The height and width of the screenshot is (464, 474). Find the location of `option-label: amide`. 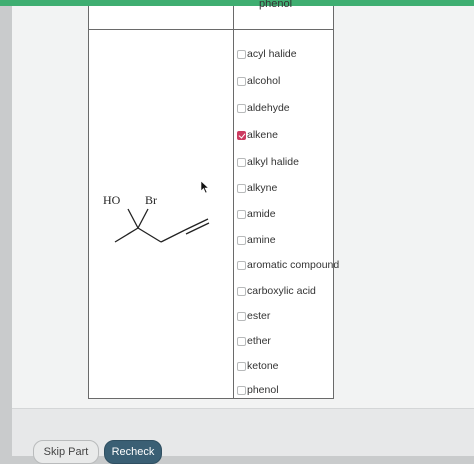

option-label: amide is located at coordinates (261, 214).